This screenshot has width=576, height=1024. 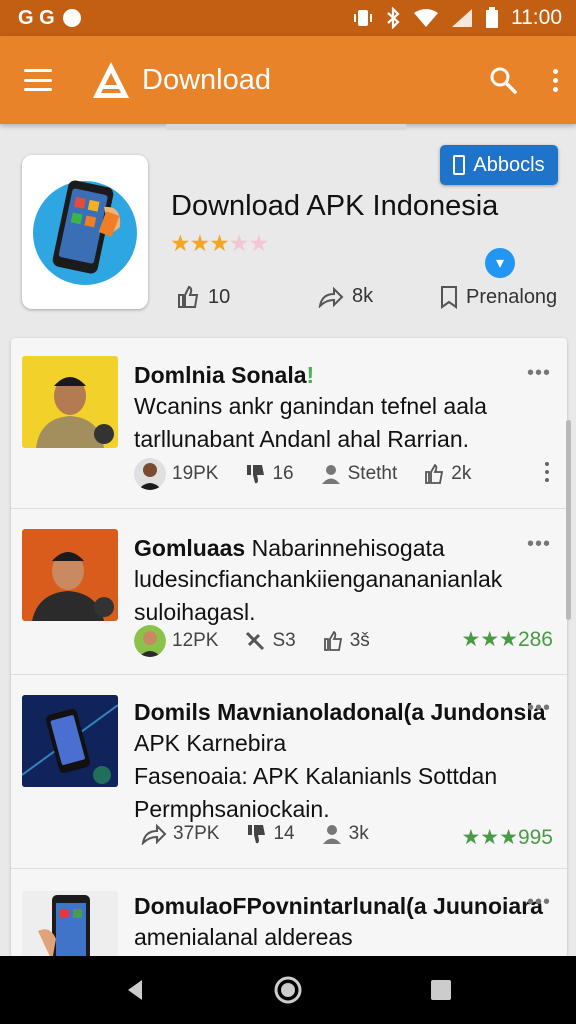 I want to click on meta-dislikes: 16, so click(x=269, y=474).